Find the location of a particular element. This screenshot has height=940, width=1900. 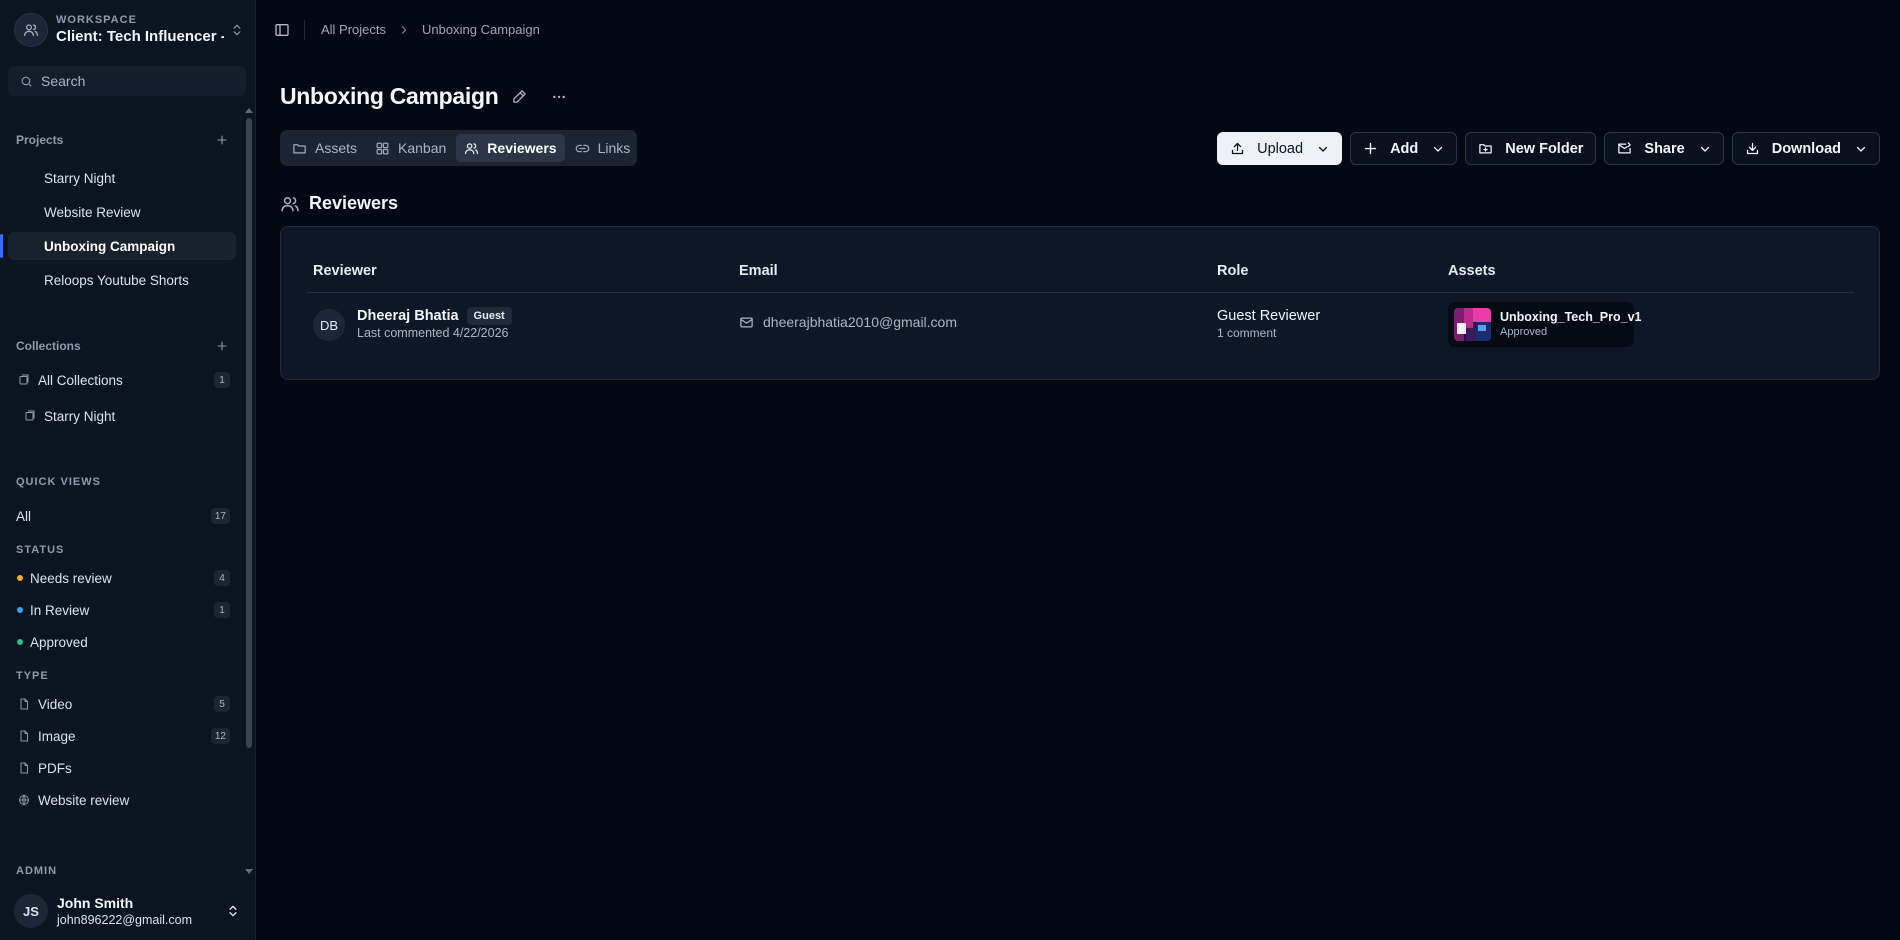

globe-icon is located at coordinates (24, 800).